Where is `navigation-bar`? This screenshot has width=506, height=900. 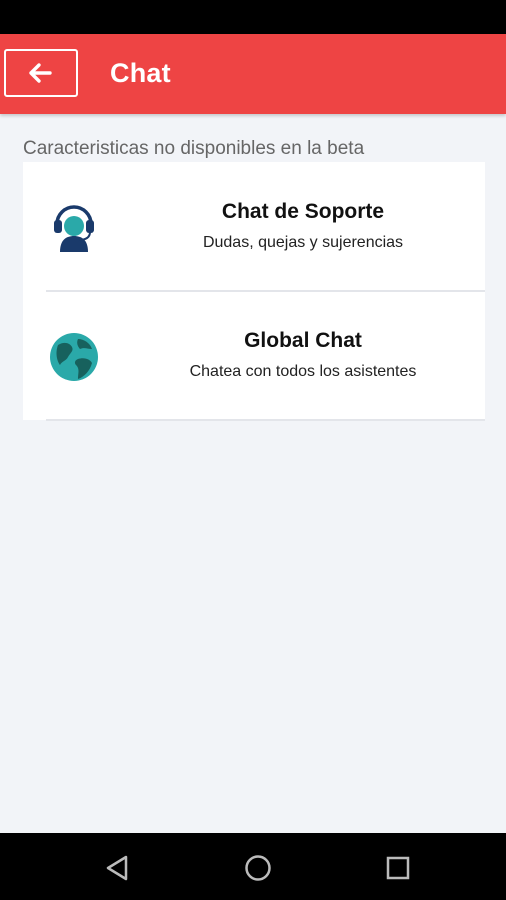 navigation-bar is located at coordinates (253, 866).